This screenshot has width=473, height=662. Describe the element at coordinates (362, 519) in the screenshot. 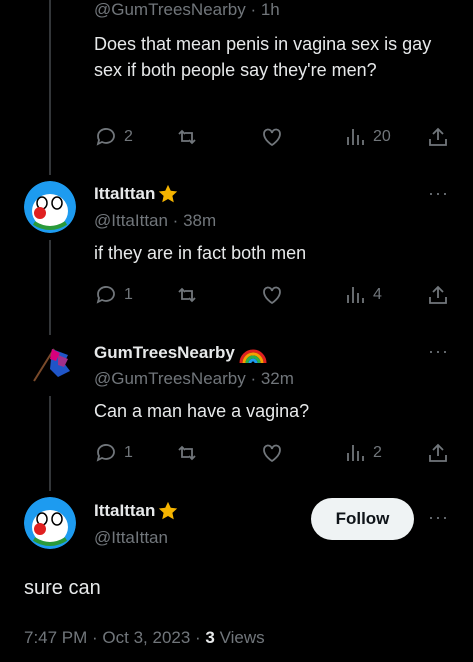

I see `follow-button: Follow` at that location.